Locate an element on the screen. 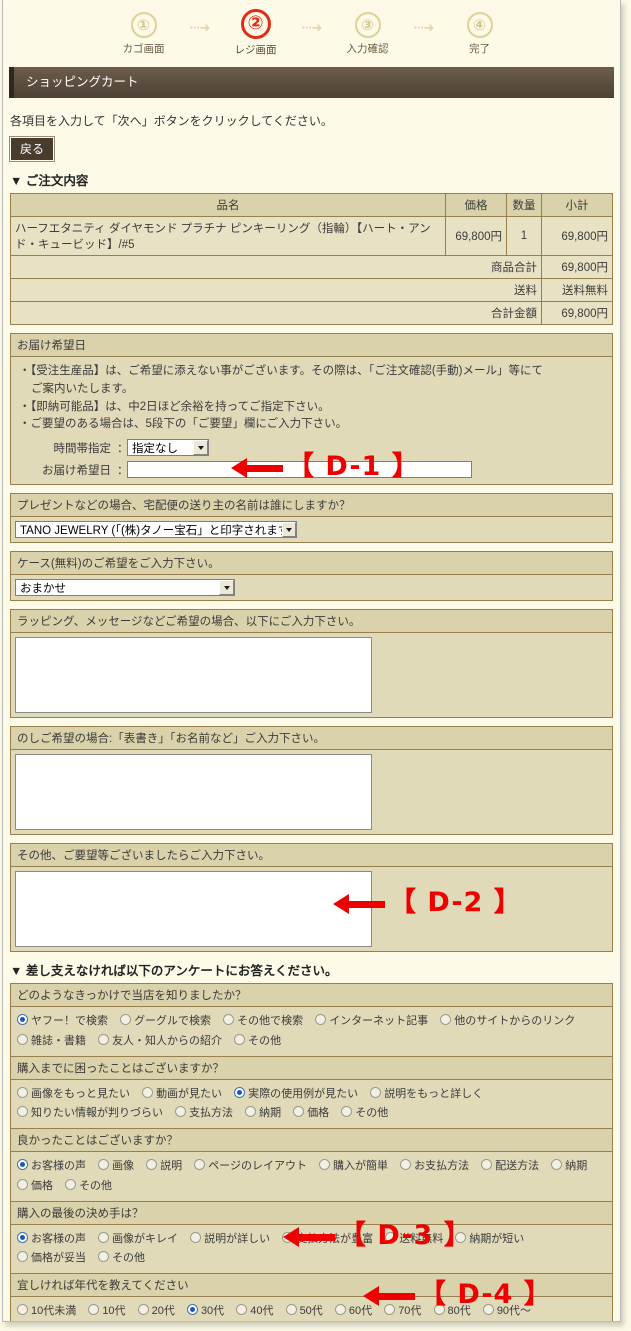  radio-option: 支払方法 is located at coordinates (204, 1112).